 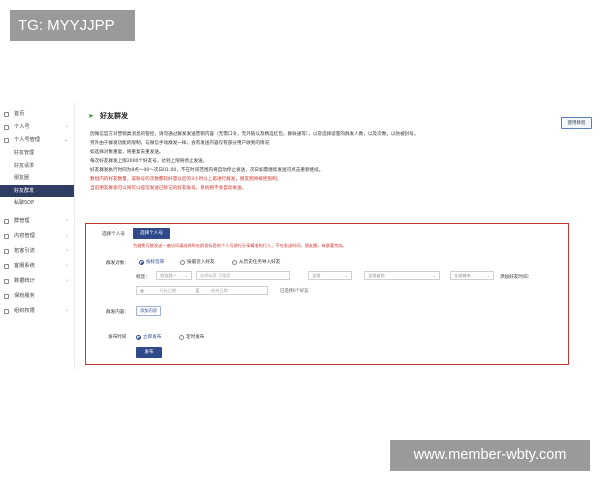 I want to click on sidebar-sub-friends: 好友管理, so click(x=37, y=153).